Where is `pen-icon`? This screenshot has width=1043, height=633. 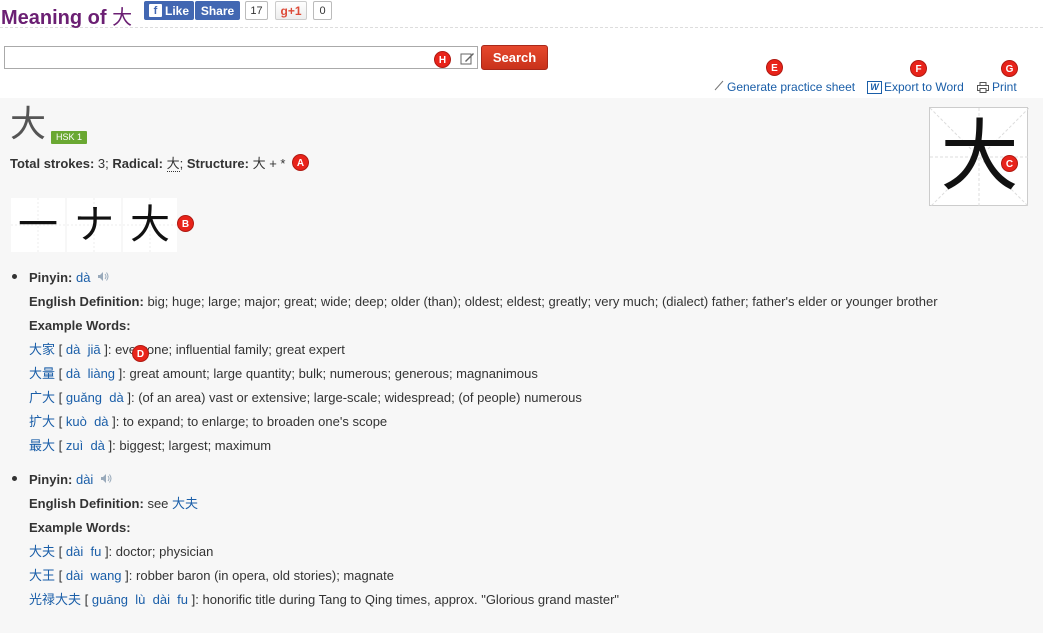 pen-icon is located at coordinates (719, 87).